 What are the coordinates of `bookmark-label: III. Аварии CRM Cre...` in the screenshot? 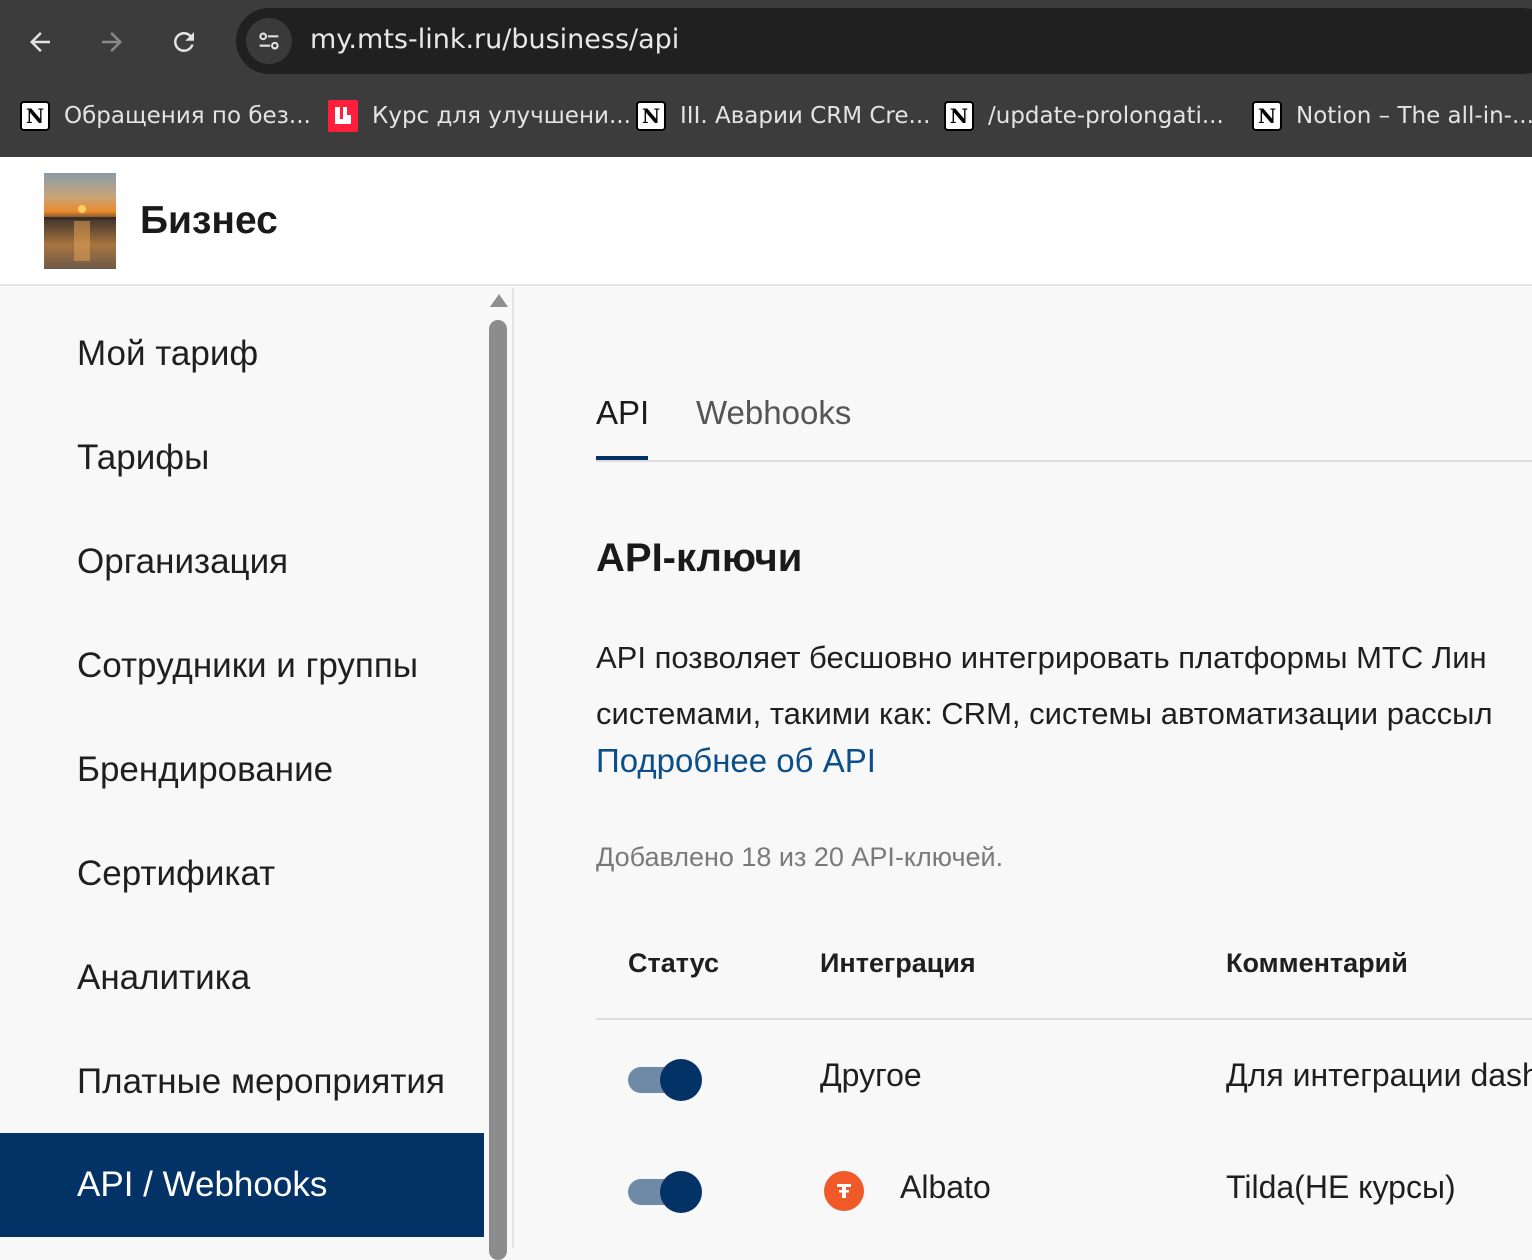 It's located at (805, 116).